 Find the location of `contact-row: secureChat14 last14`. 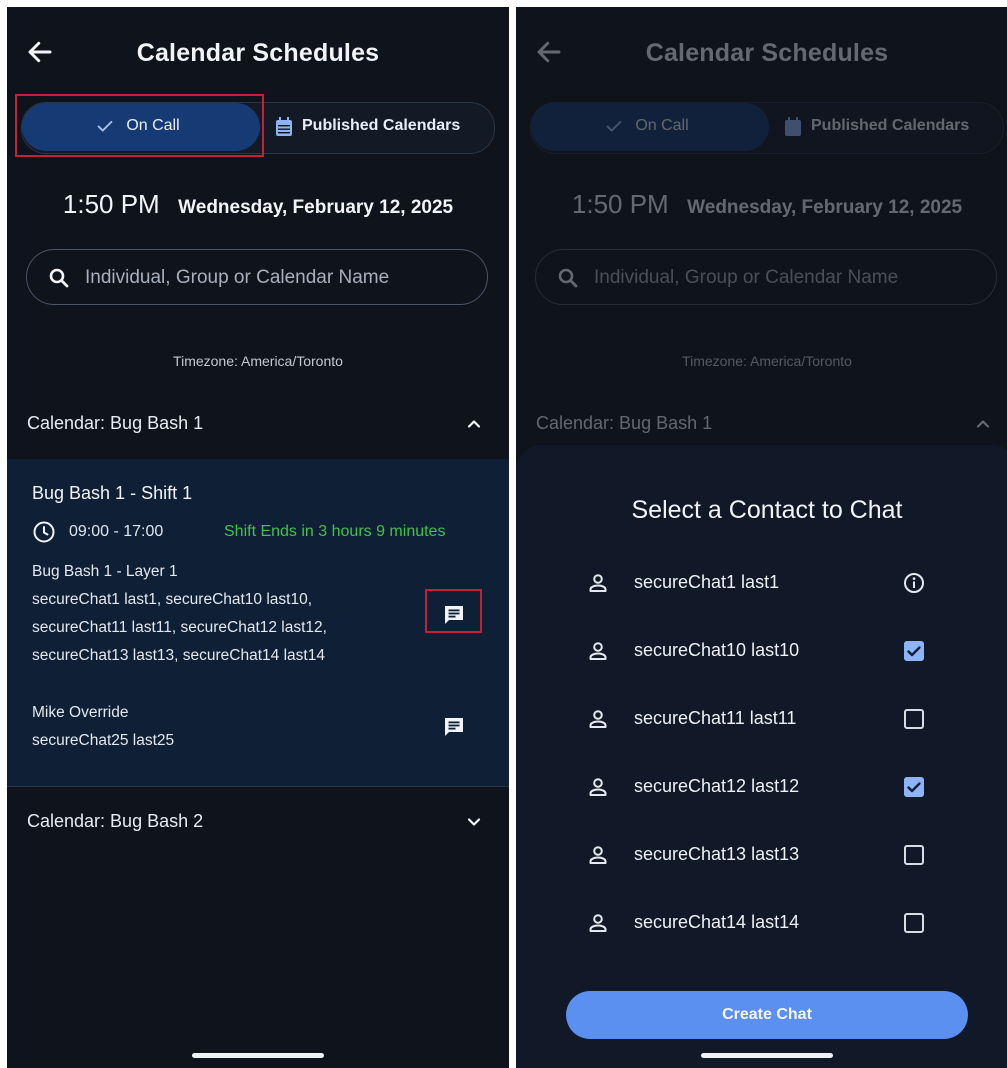

contact-row: secureChat14 last14 is located at coordinates (766, 923).